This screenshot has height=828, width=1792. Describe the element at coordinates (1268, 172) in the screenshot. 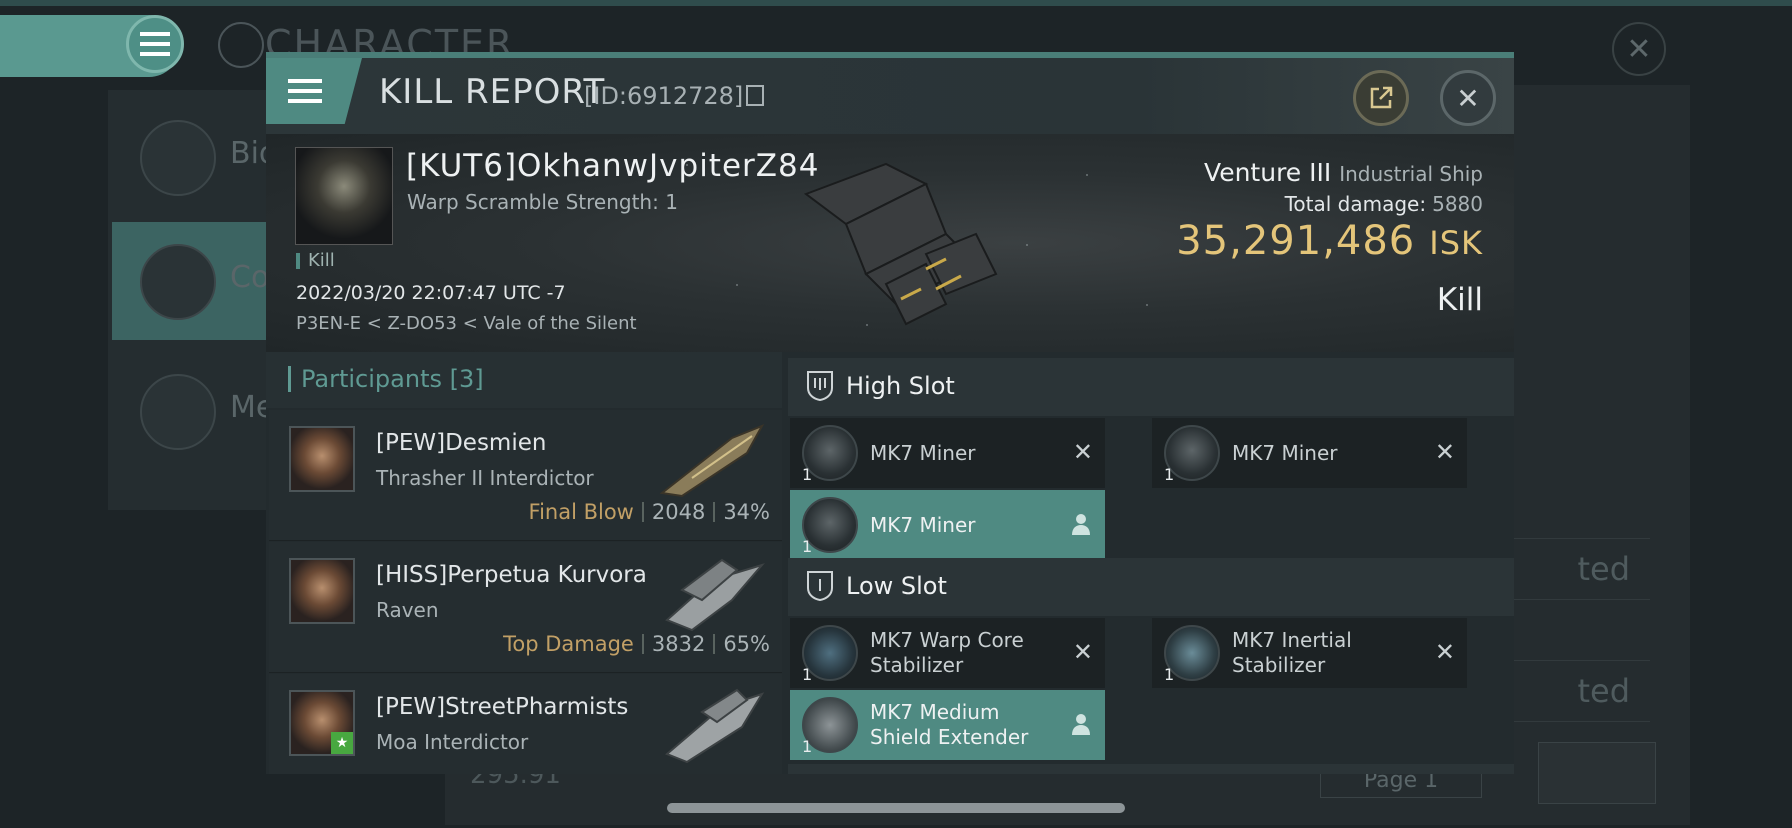

I see `ship-name-text: Venture III` at that location.